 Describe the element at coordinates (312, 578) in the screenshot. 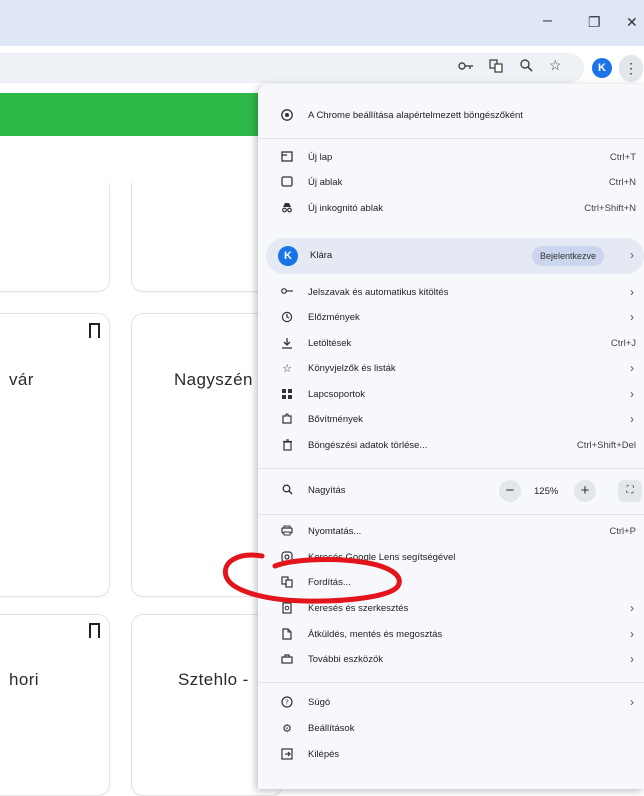

I see `red-annotation-circle` at that location.